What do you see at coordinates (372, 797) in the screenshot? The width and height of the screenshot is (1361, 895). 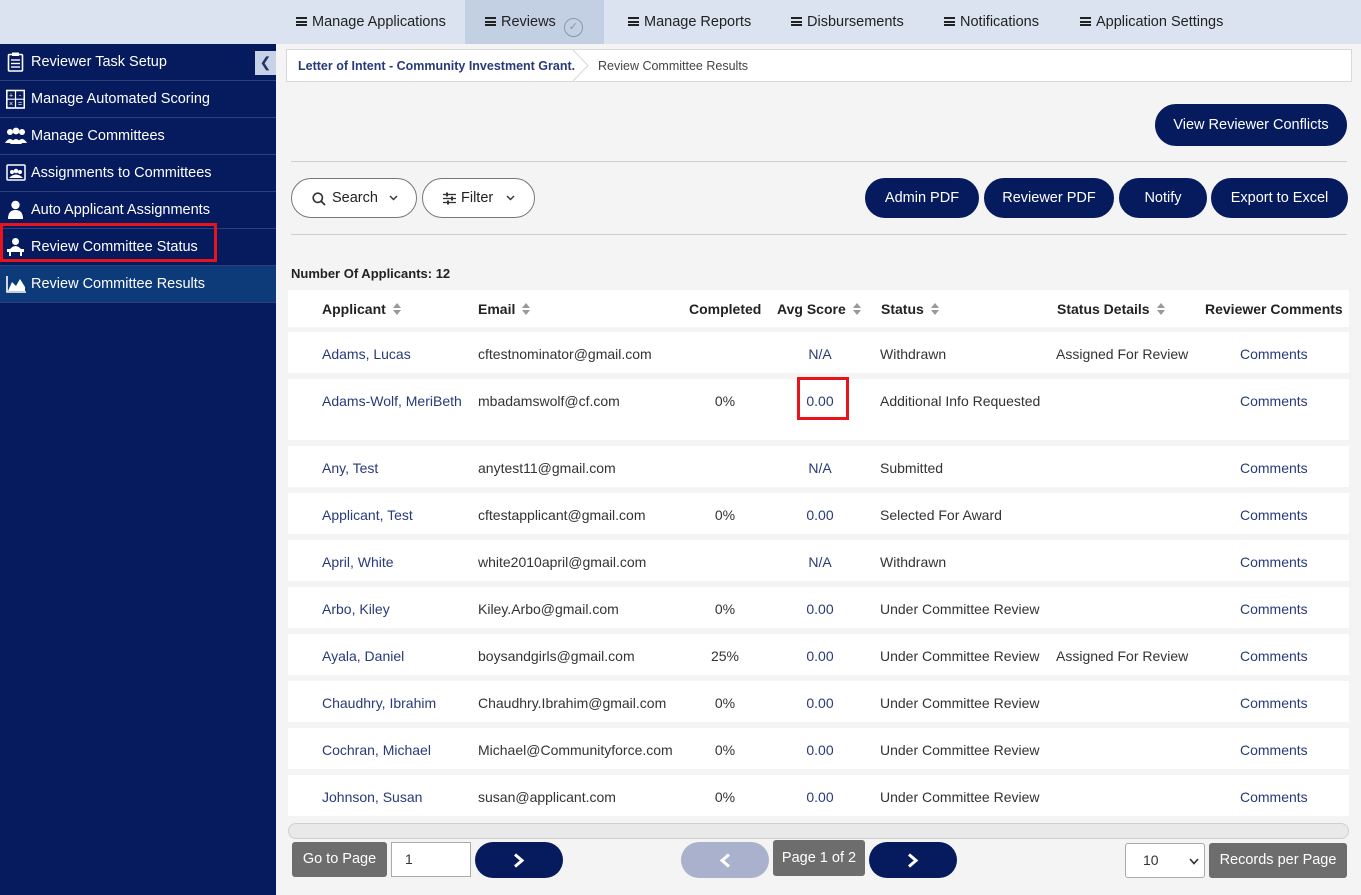 I see `applicant-link: Johnson, Susan` at bounding box center [372, 797].